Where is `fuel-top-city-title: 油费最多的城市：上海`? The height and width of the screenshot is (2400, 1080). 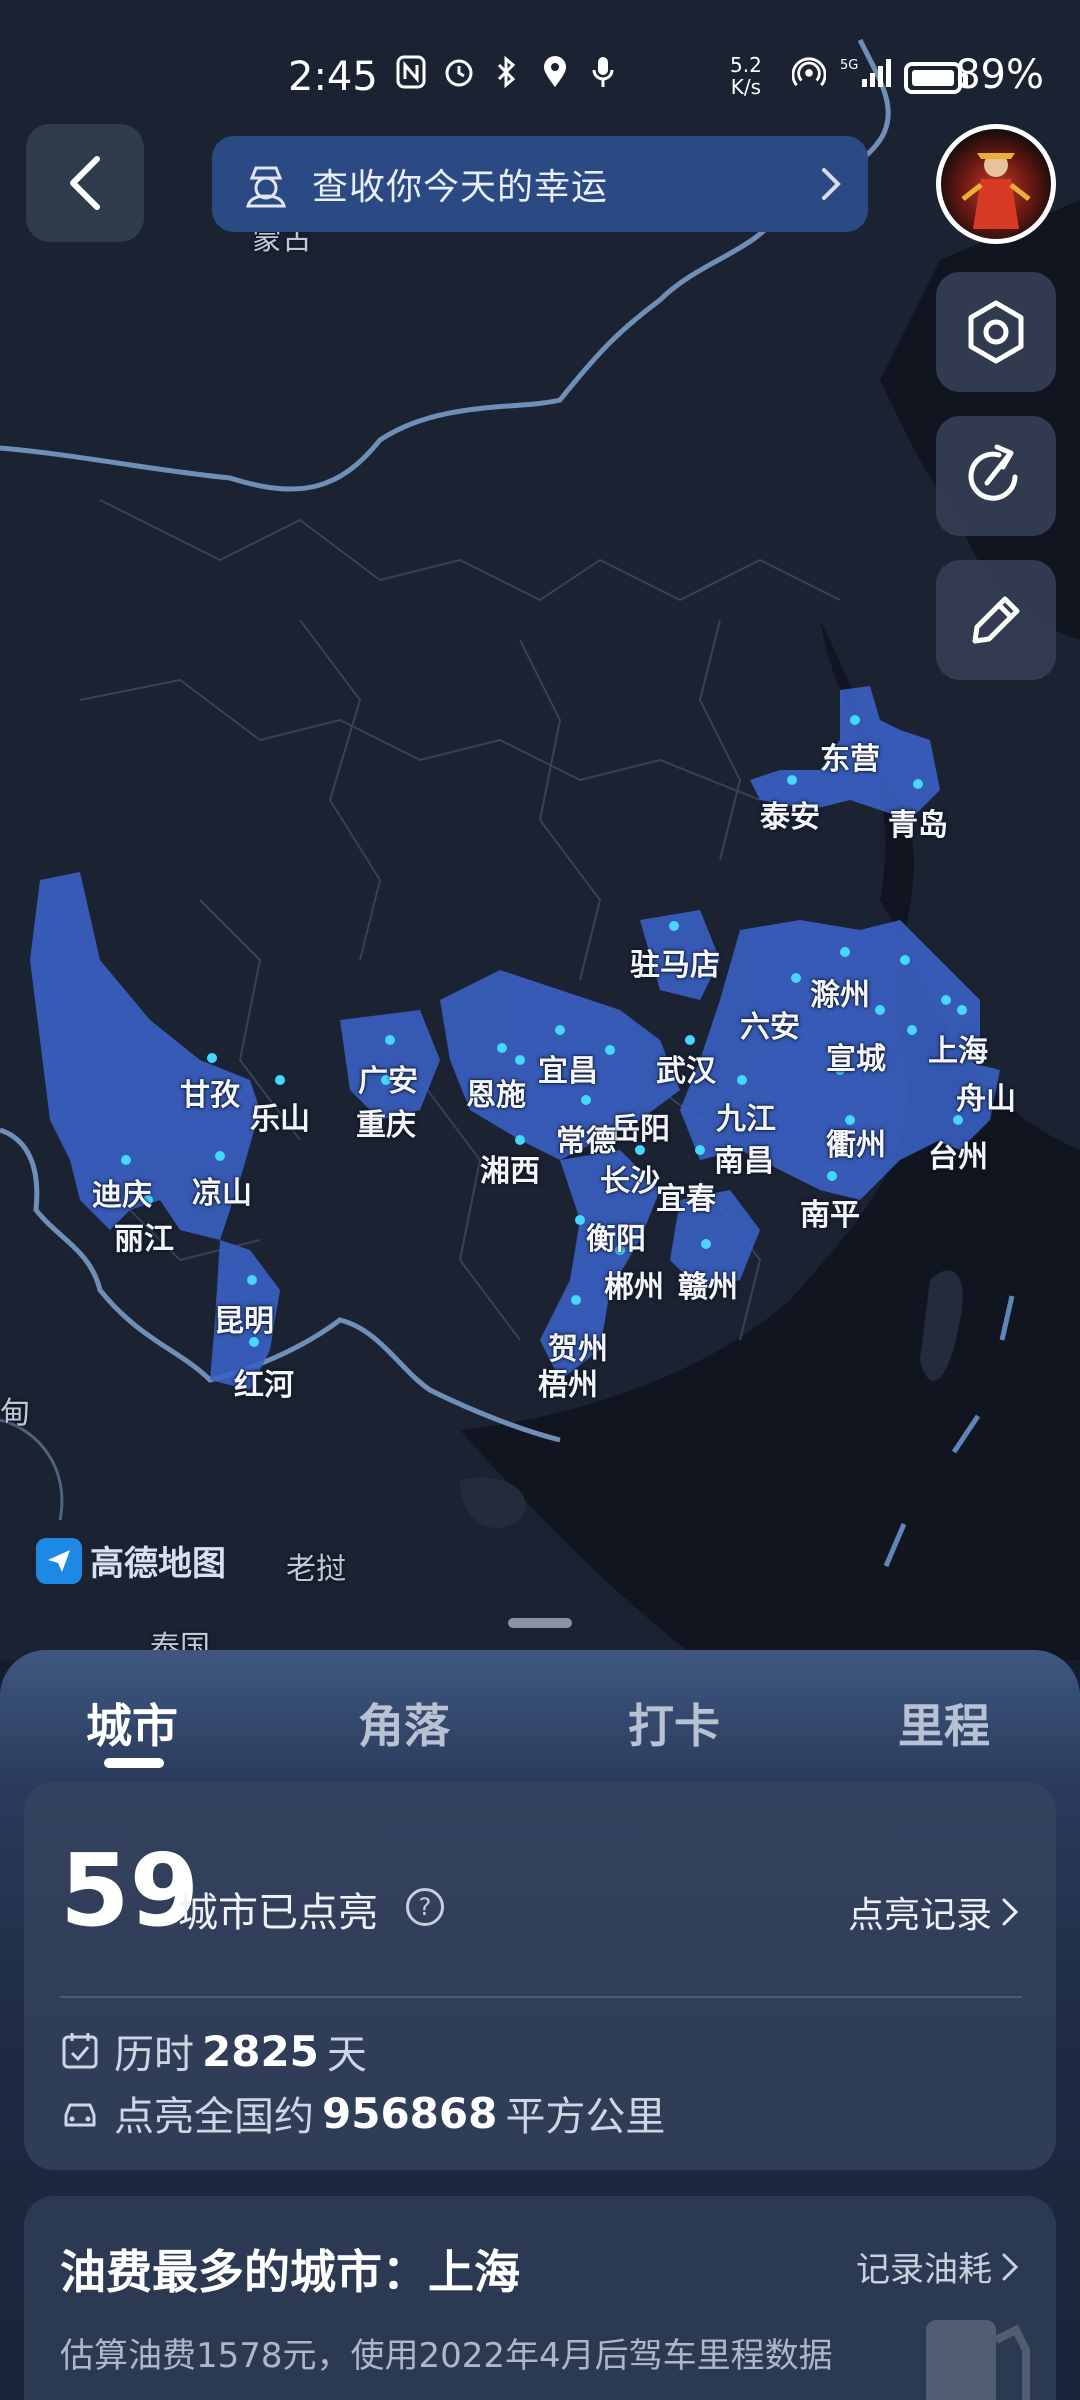 fuel-top-city-title: 油费最多的城市：上海 is located at coordinates (290, 2272).